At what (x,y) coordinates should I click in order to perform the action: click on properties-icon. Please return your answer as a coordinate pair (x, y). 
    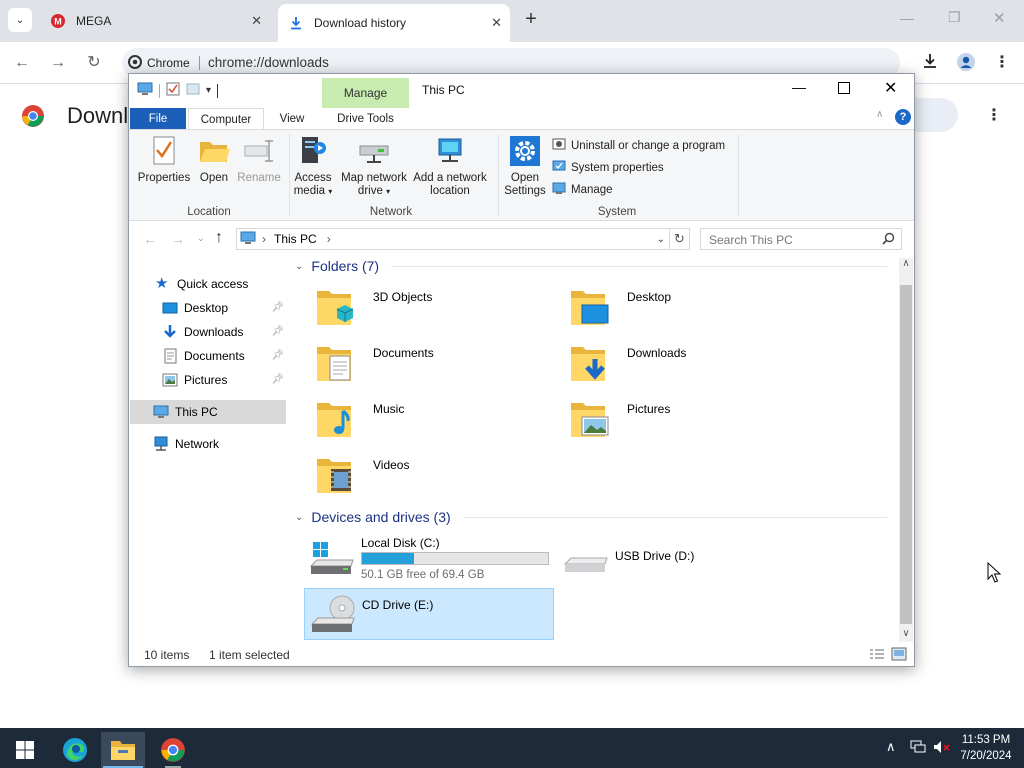
    Looking at the image, I should click on (173, 90).